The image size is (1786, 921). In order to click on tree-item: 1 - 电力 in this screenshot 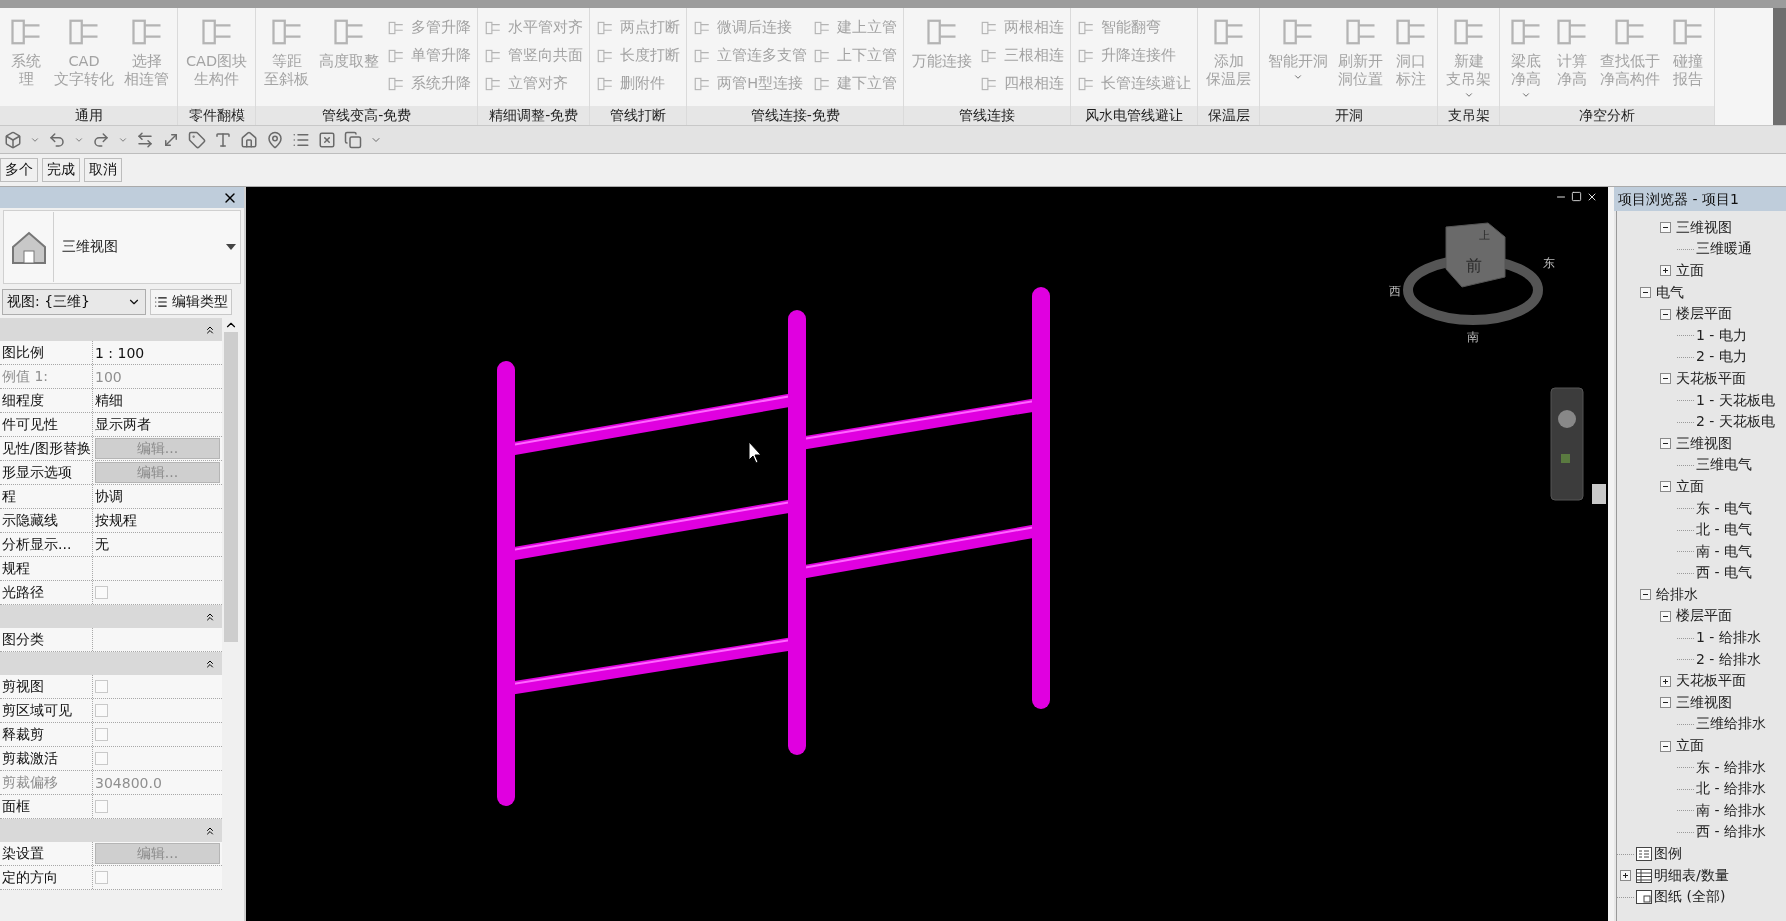, I will do `click(1721, 335)`.